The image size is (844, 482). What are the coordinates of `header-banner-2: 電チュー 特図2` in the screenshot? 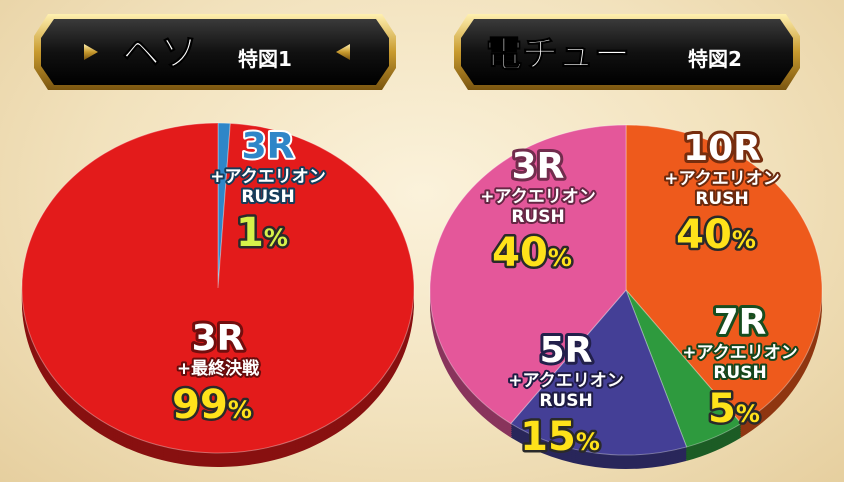 It's located at (627, 52).